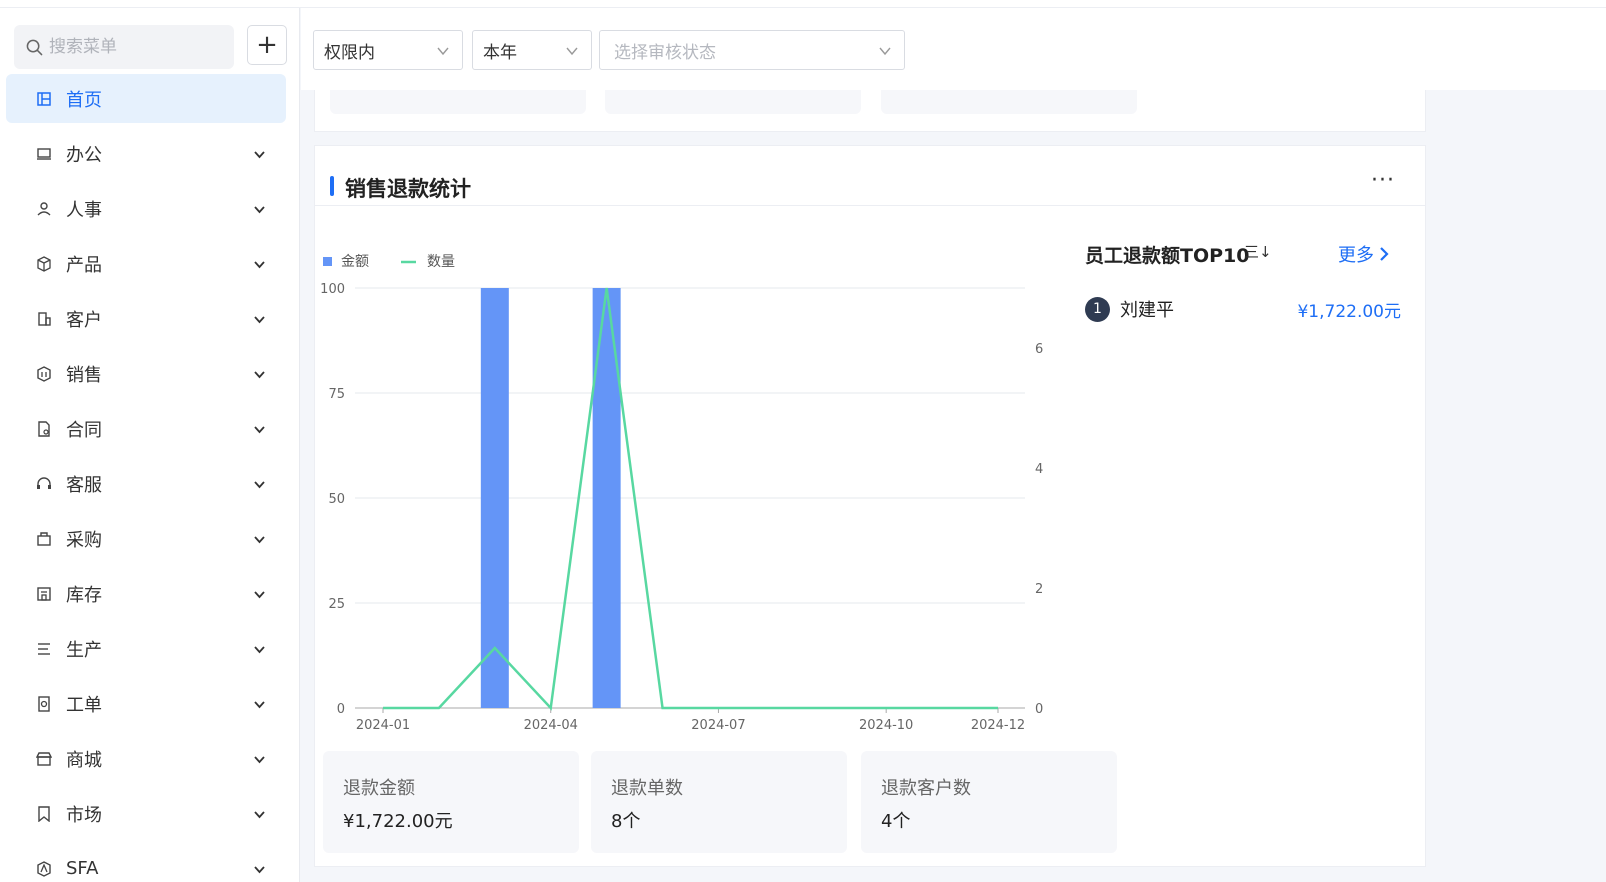  Describe the element at coordinates (896, 821) in the screenshot. I see `stat-value: 4个` at that location.